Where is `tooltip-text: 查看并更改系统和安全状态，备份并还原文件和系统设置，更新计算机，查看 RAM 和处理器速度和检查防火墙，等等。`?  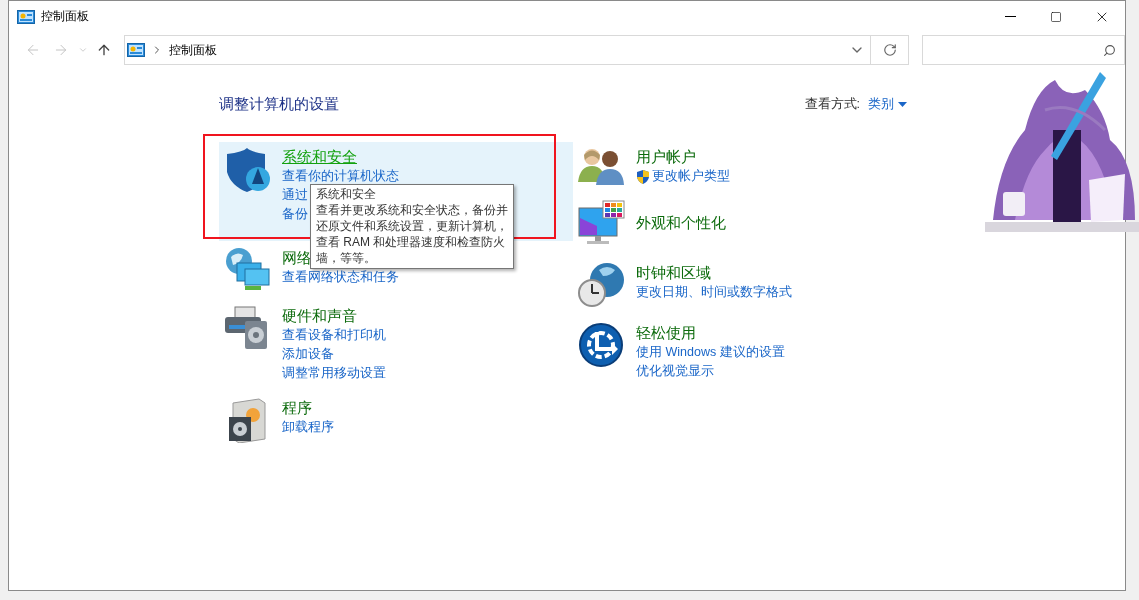
tooltip-text: 查看并更改系统和安全状态，备份并还原文件和系统设置，更新计算机，查看 RAM 和处理器速度和检查防火墙，等等。 is located at coordinates (412, 234).